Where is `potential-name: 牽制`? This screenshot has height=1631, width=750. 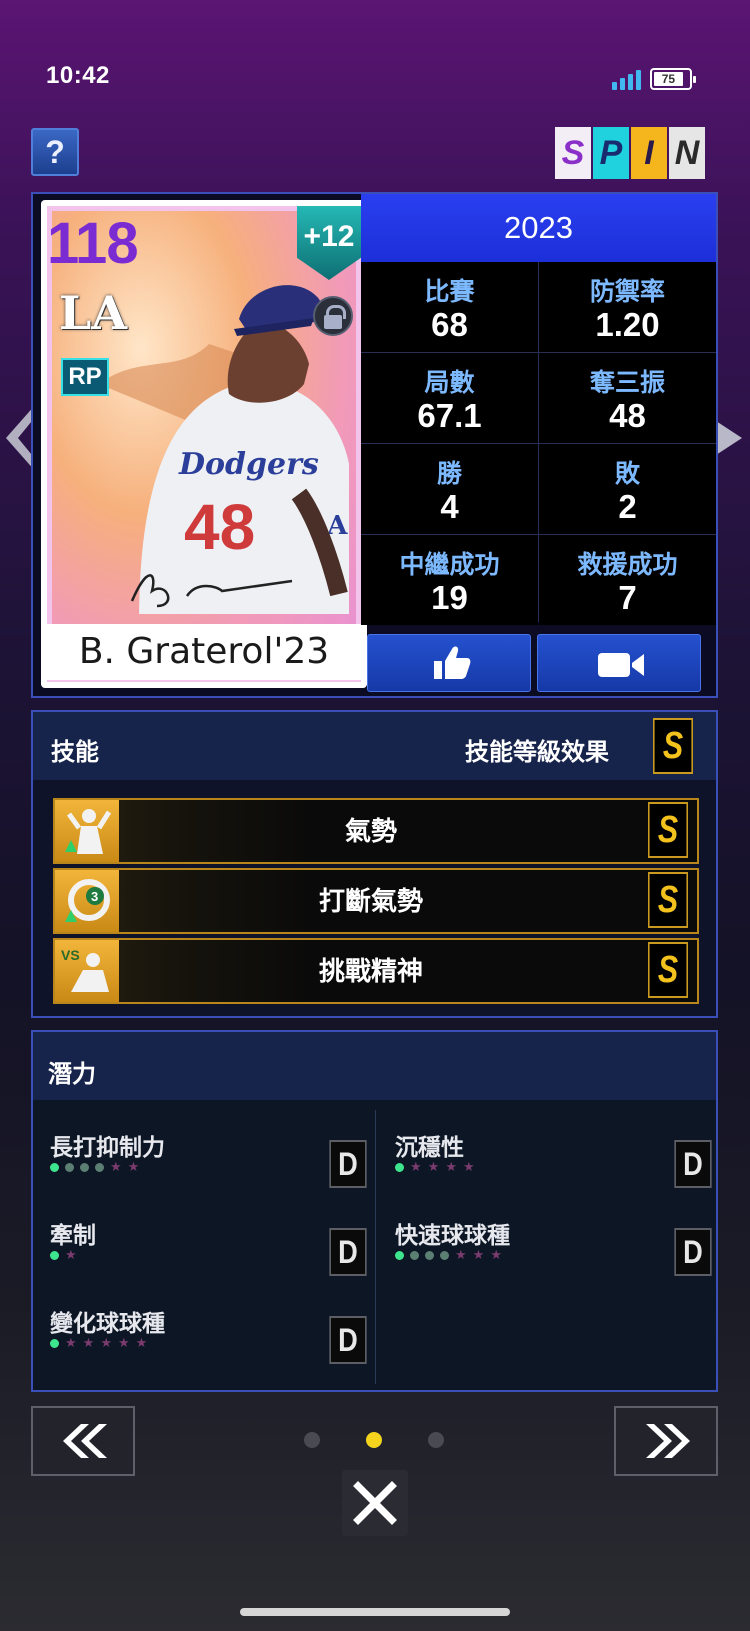
potential-name: 牽制 is located at coordinates (73, 1235).